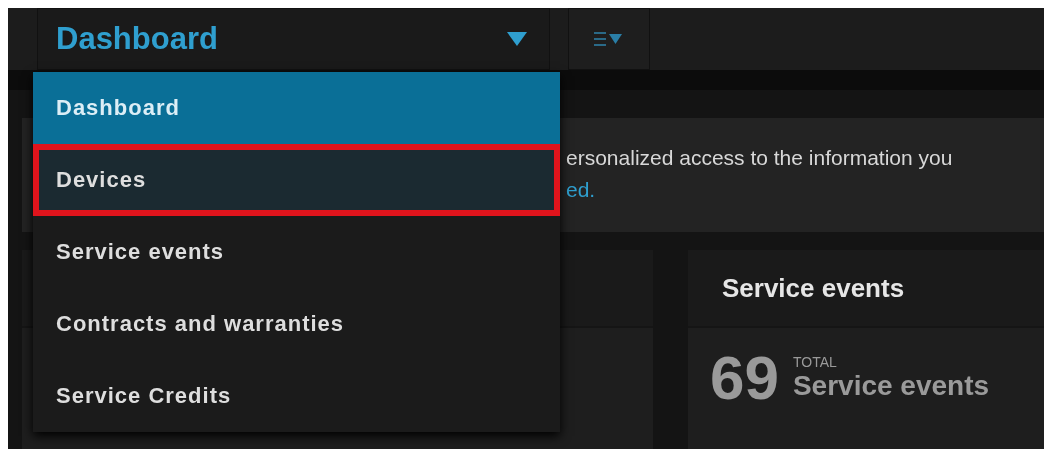 This screenshot has height=449, width=1044. Describe the element at coordinates (293, 39) in the screenshot. I see `view-selector: Dashboard` at that location.